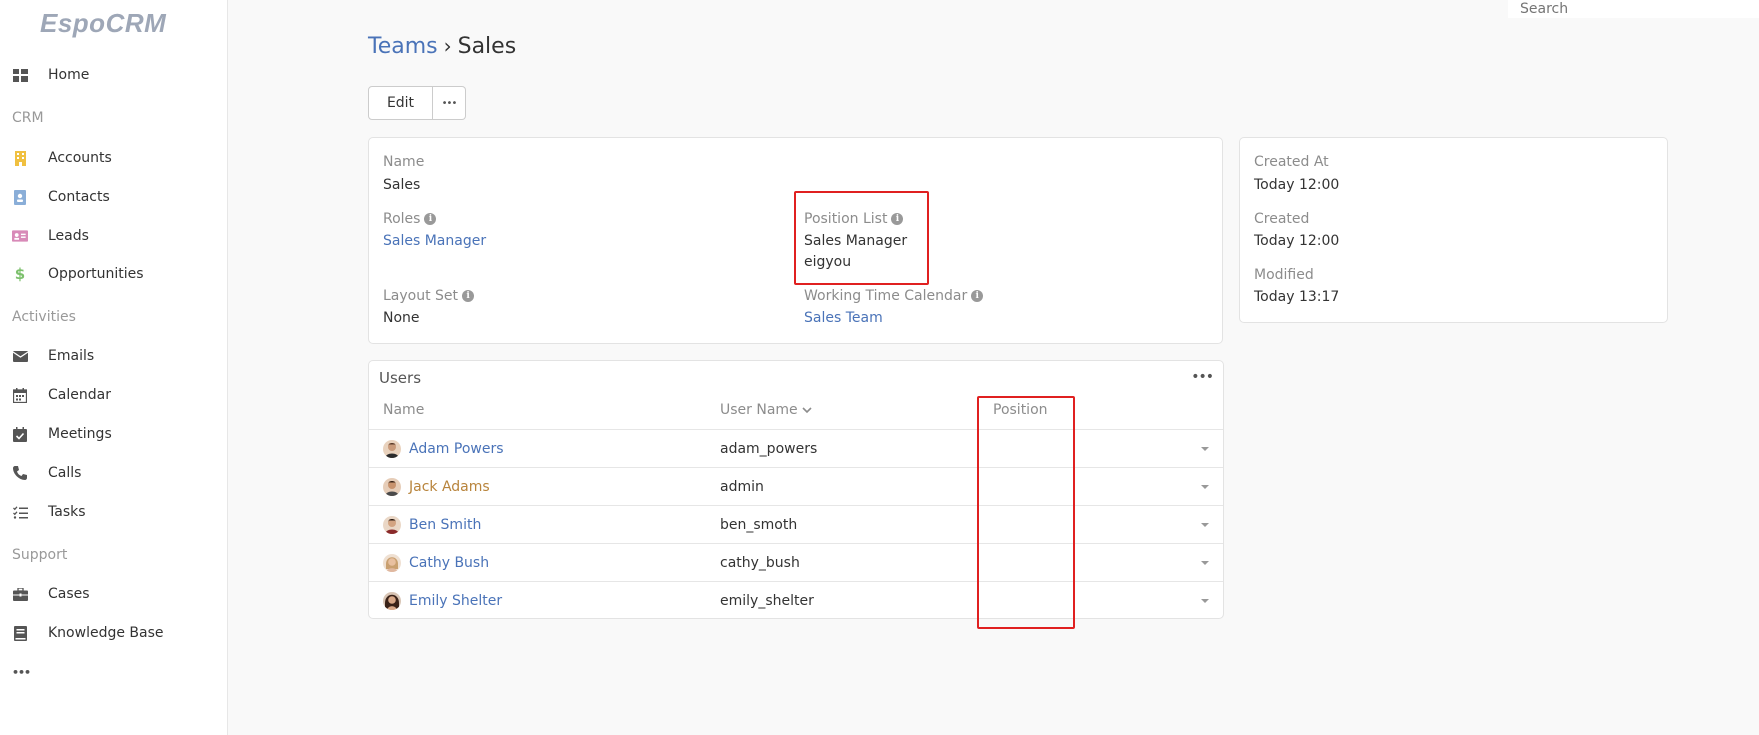 This screenshot has width=1759, height=735. Describe the element at coordinates (114, 434) in the screenshot. I see `sidebar-item-meetings: Meetings` at that location.